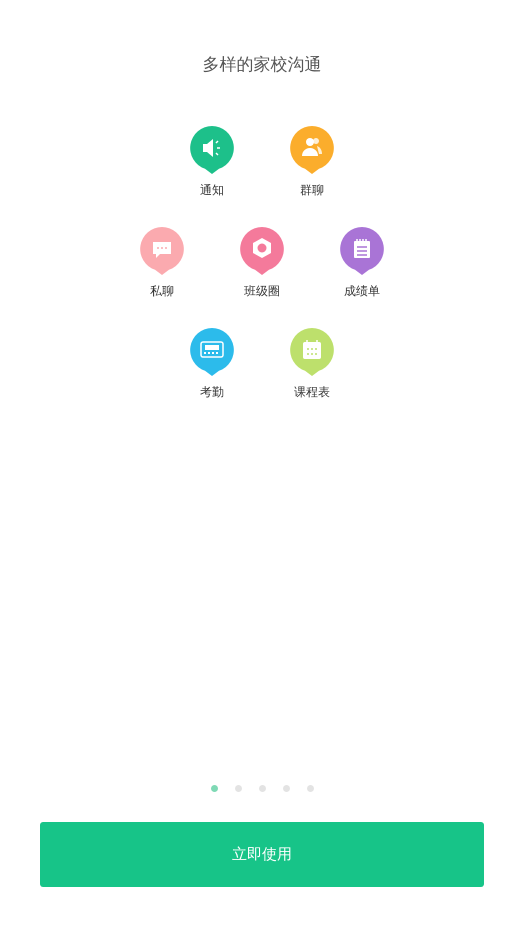 The width and height of the screenshot is (524, 931). I want to click on chat-pin-icon, so click(162, 251).